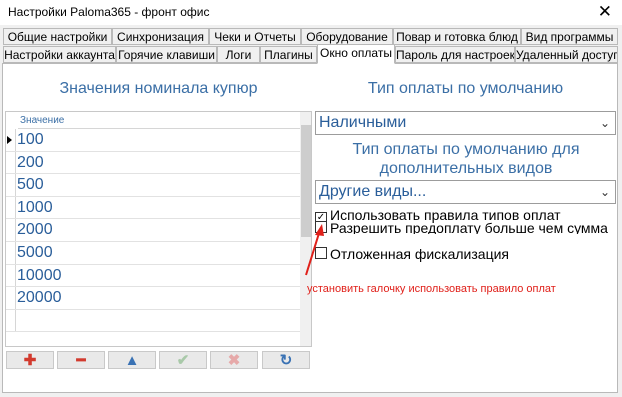 The width and height of the screenshot is (622, 397). What do you see at coordinates (30, 162) in the screenshot?
I see `row-value: 200` at bounding box center [30, 162].